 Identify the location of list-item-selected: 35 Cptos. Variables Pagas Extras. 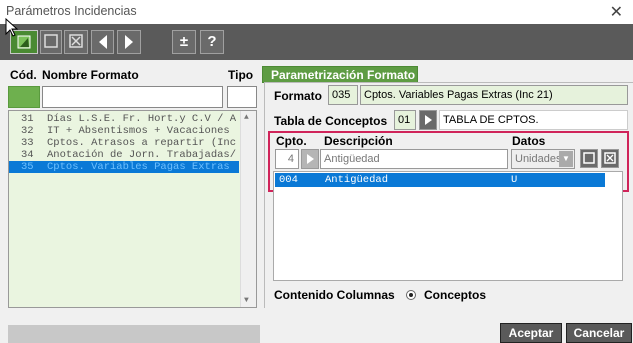
(124, 167).